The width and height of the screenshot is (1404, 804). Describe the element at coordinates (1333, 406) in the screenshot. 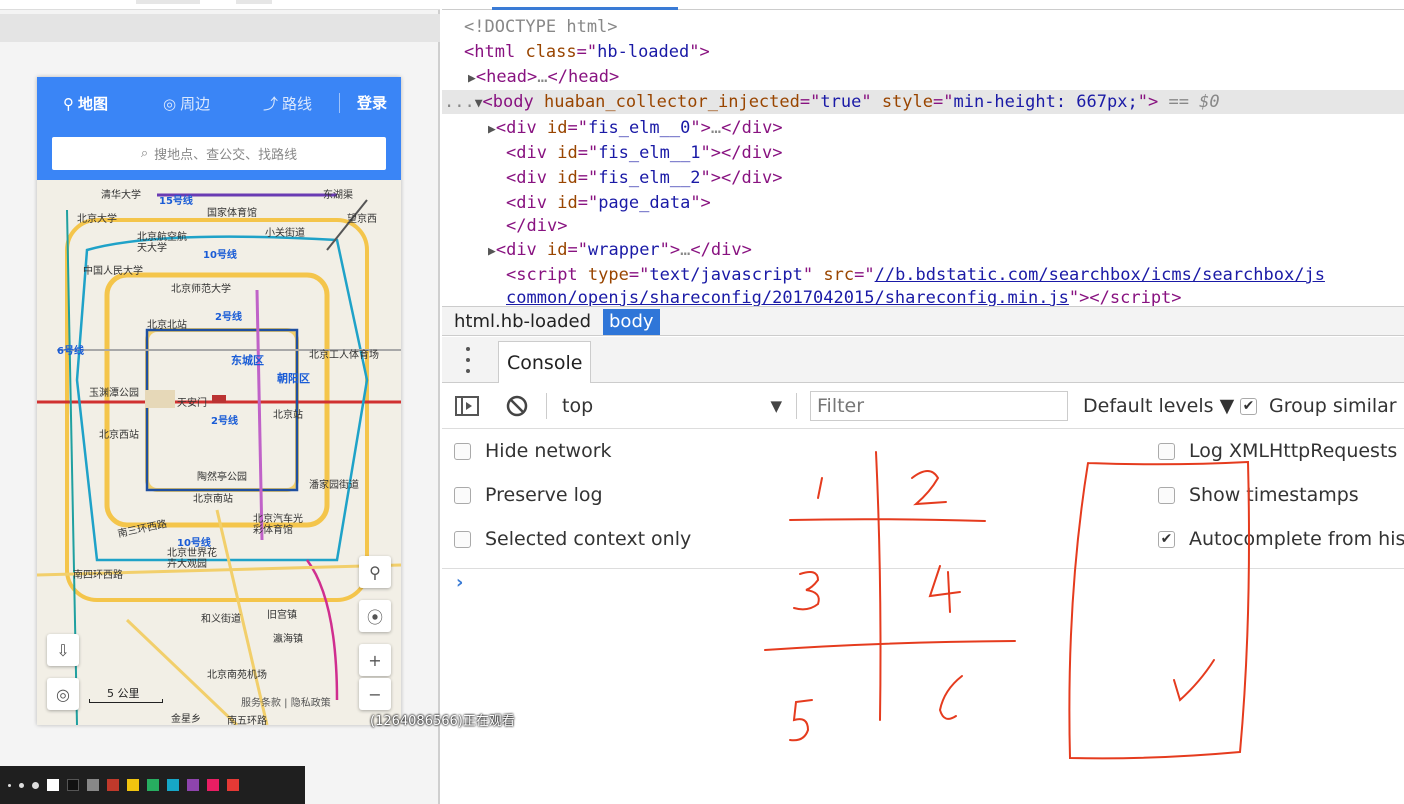

I see `group-similar-label: Group similar` at that location.